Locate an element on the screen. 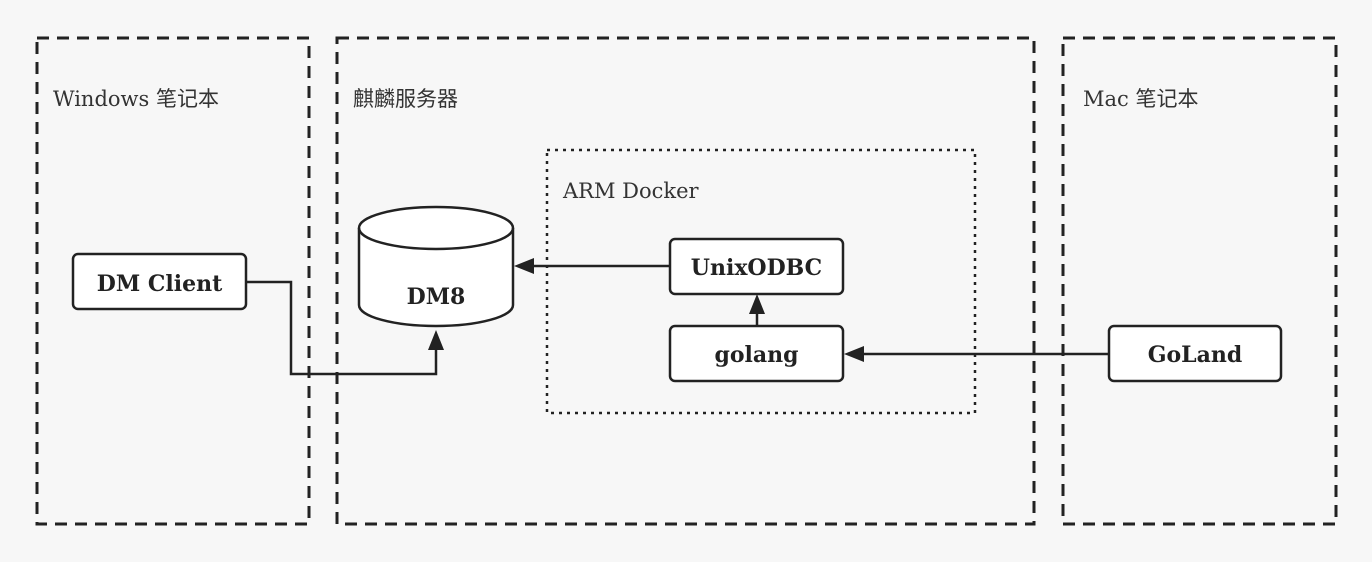 The image size is (1372, 562). node-goland-label: GoLand is located at coordinates (1195, 355).